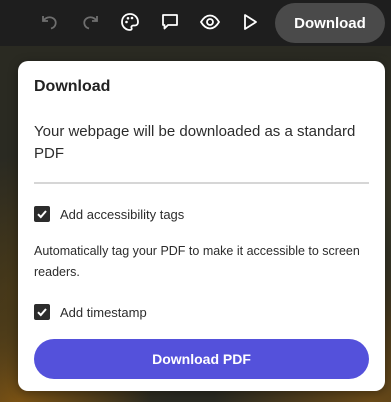 This screenshot has height=402, width=391. What do you see at coordinates (130, 22) in the screenshot?
I see `theme-palette-icon` at bounding box center [130, 22].